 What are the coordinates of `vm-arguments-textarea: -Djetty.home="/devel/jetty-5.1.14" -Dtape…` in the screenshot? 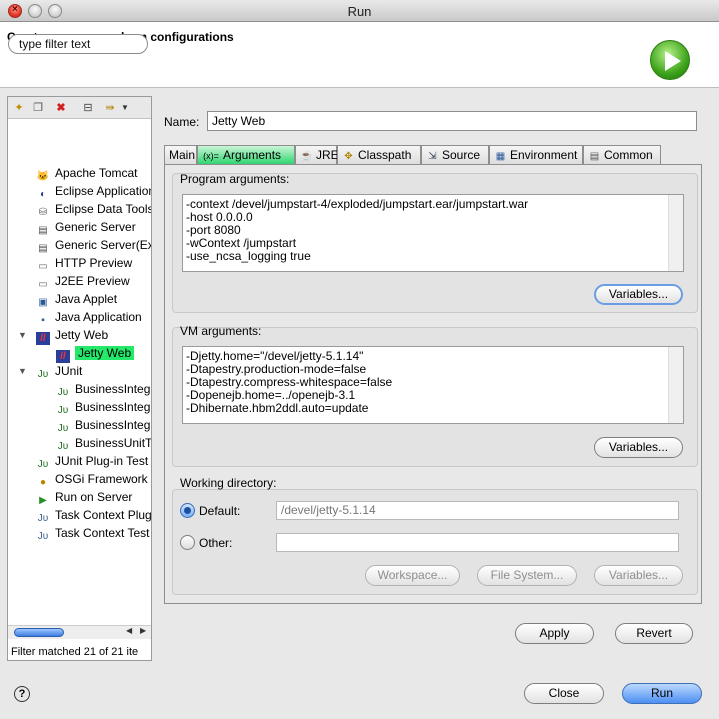 It's located at (433, 385).